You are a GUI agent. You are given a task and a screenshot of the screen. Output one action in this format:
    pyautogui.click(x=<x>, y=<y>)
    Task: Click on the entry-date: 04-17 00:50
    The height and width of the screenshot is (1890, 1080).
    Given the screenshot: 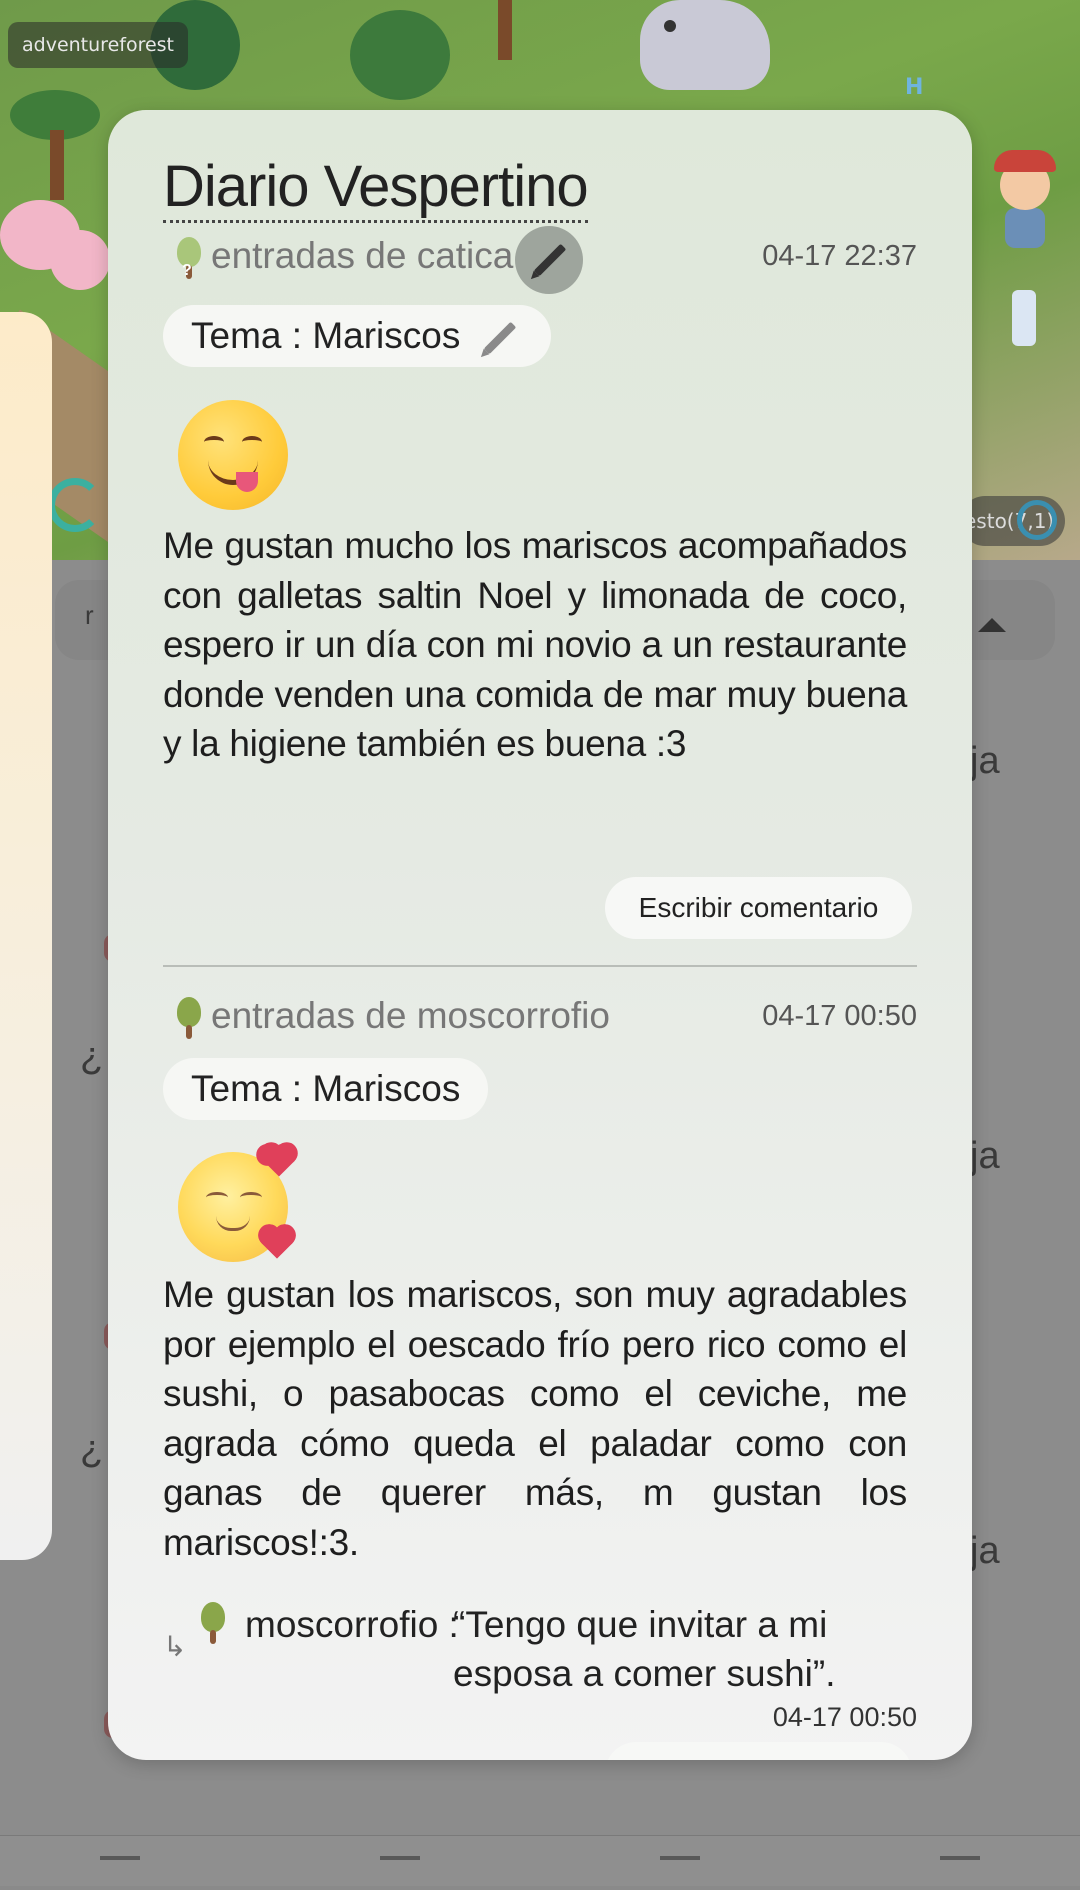 What is the action you would take?
    pyautogui.click(x=839, y=1016)
    